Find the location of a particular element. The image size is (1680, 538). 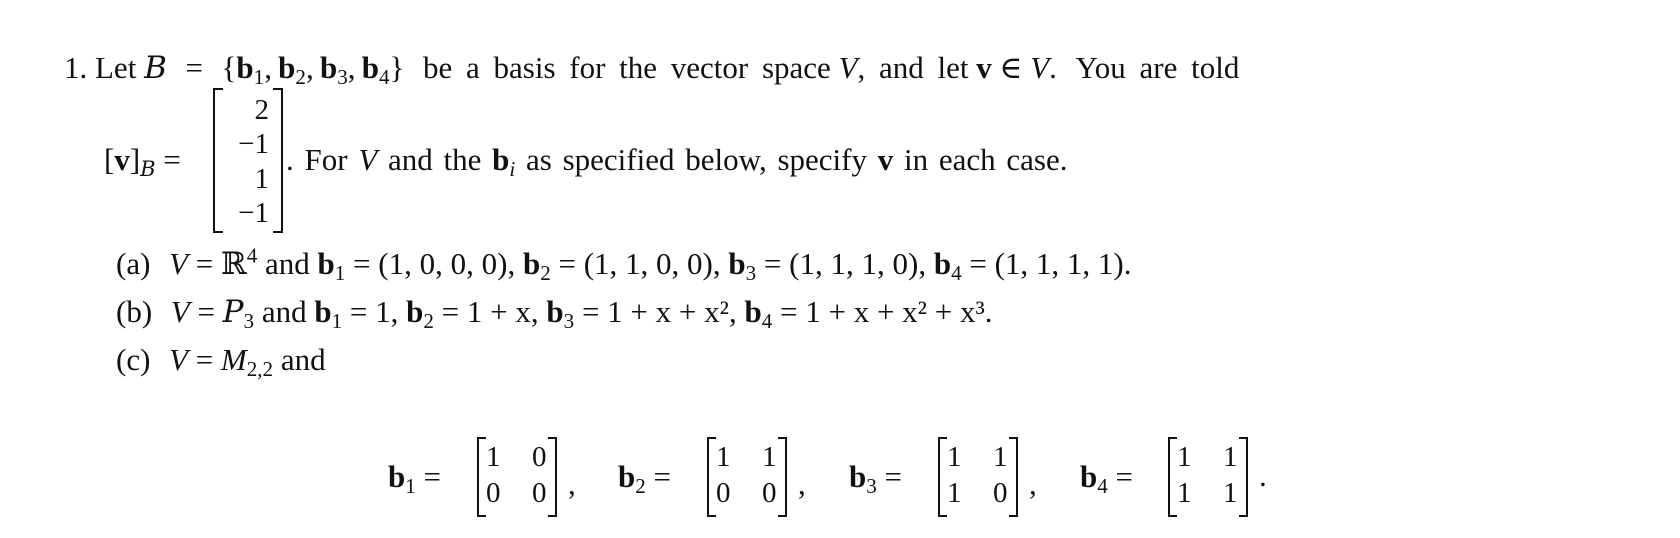

basis-value: 1 + x + x² is located at coordinates (668, 311).